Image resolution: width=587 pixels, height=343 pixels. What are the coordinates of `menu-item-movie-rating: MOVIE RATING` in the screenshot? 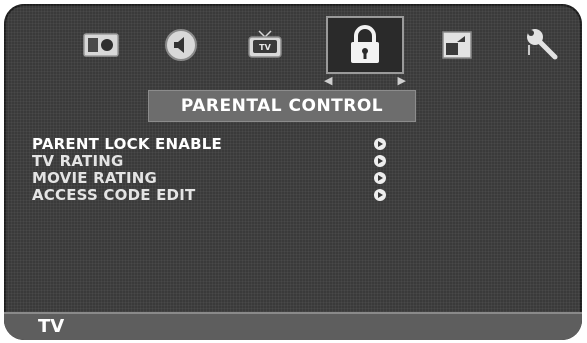 It's located at (212, 178).